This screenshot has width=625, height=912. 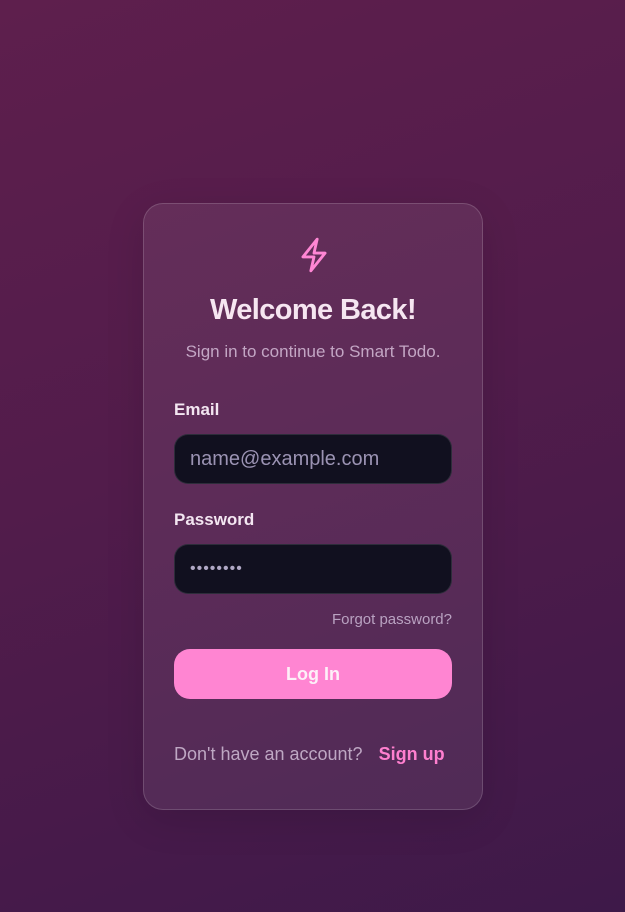 I want to click on signup-prompt: Don't have an account?, so click(x=268, y=754).